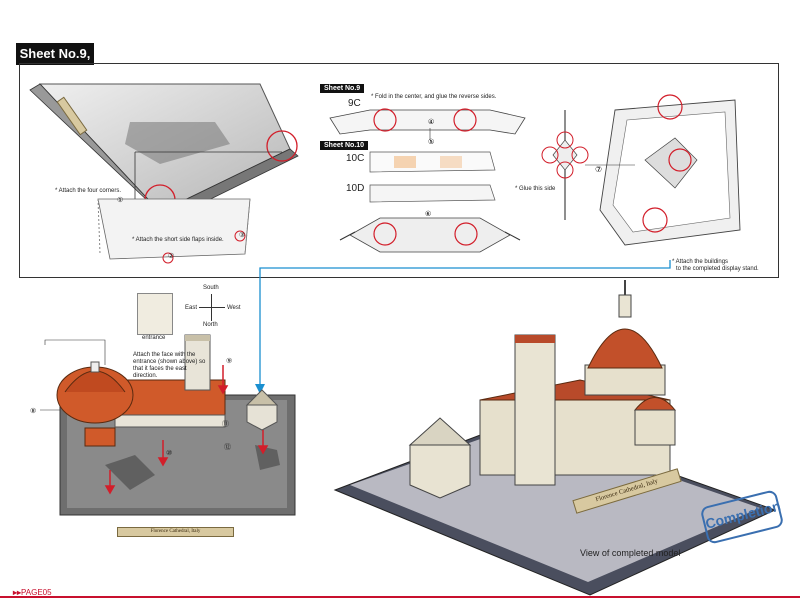 The height and width of the screenshot is (602, 800). What do you see at coordinates (36, 592) in the screenshot?
I see `page-label: PAGE05` at bounding box center [36, 592].